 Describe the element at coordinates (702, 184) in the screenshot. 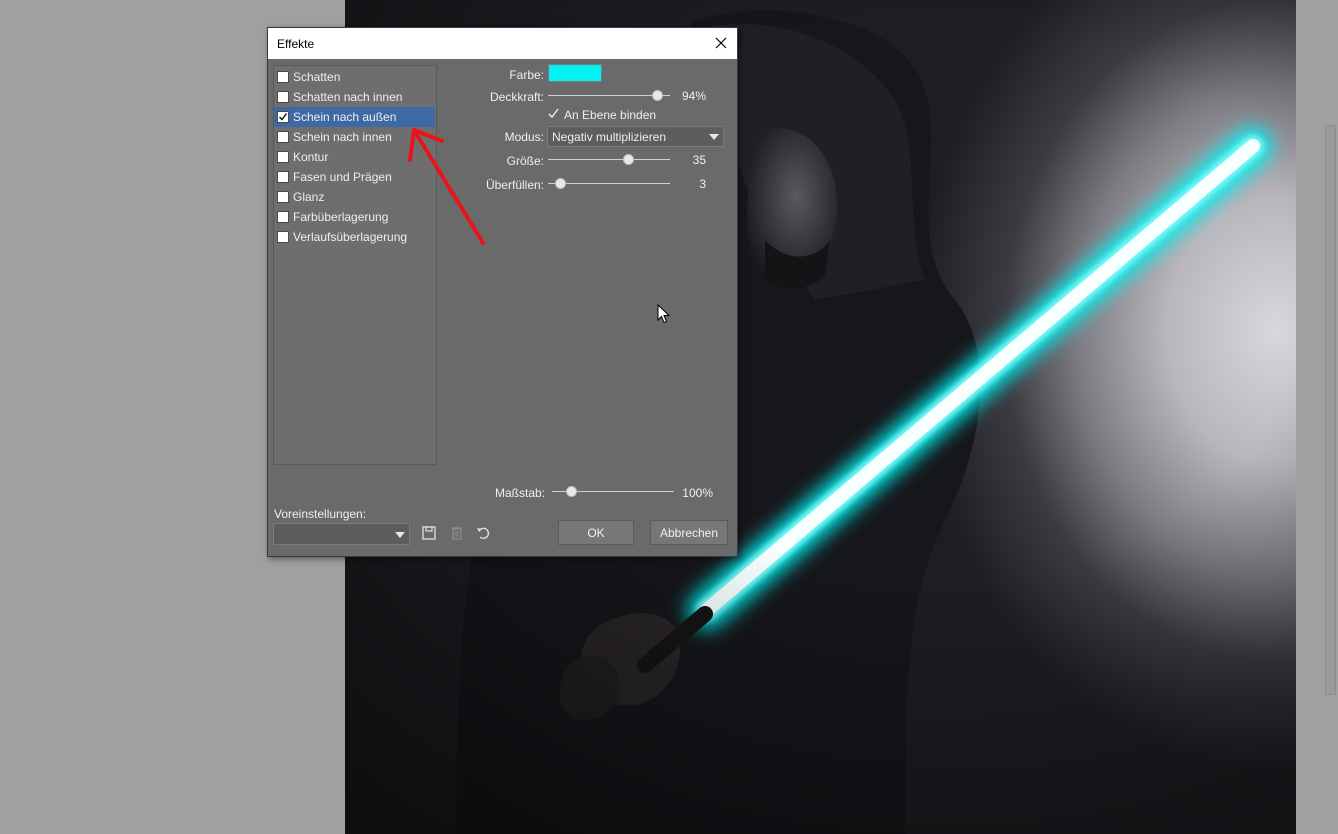

I see `fill-value: 3` at that location.